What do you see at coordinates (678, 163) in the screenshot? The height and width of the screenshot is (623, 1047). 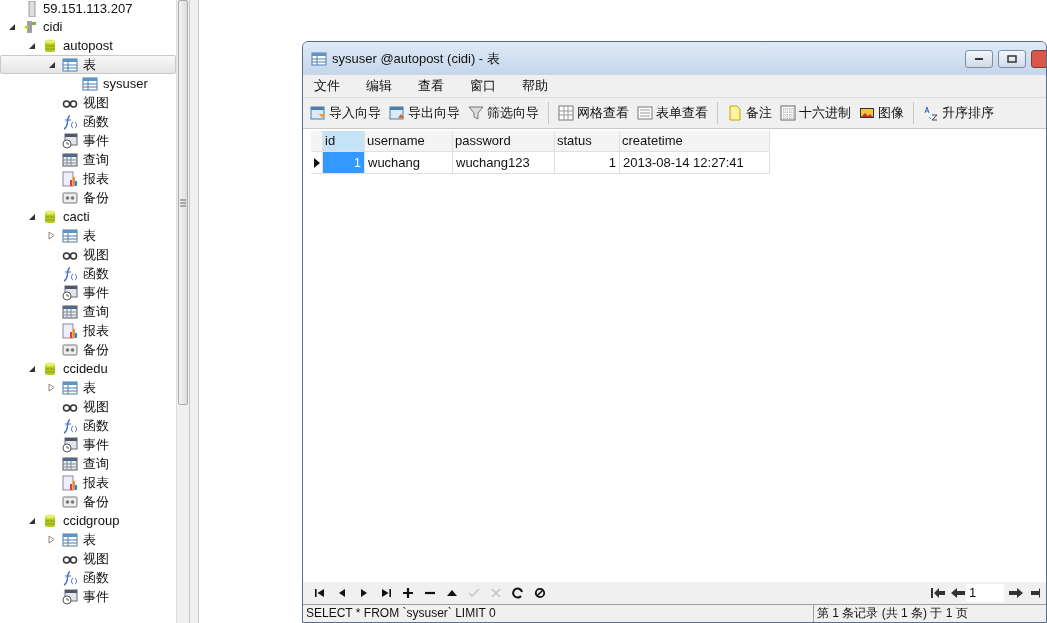 I see `grid-row: 1 wuchang wuchang123 1 2013-08-14 12:27:41` at bounding box center [678, 163].